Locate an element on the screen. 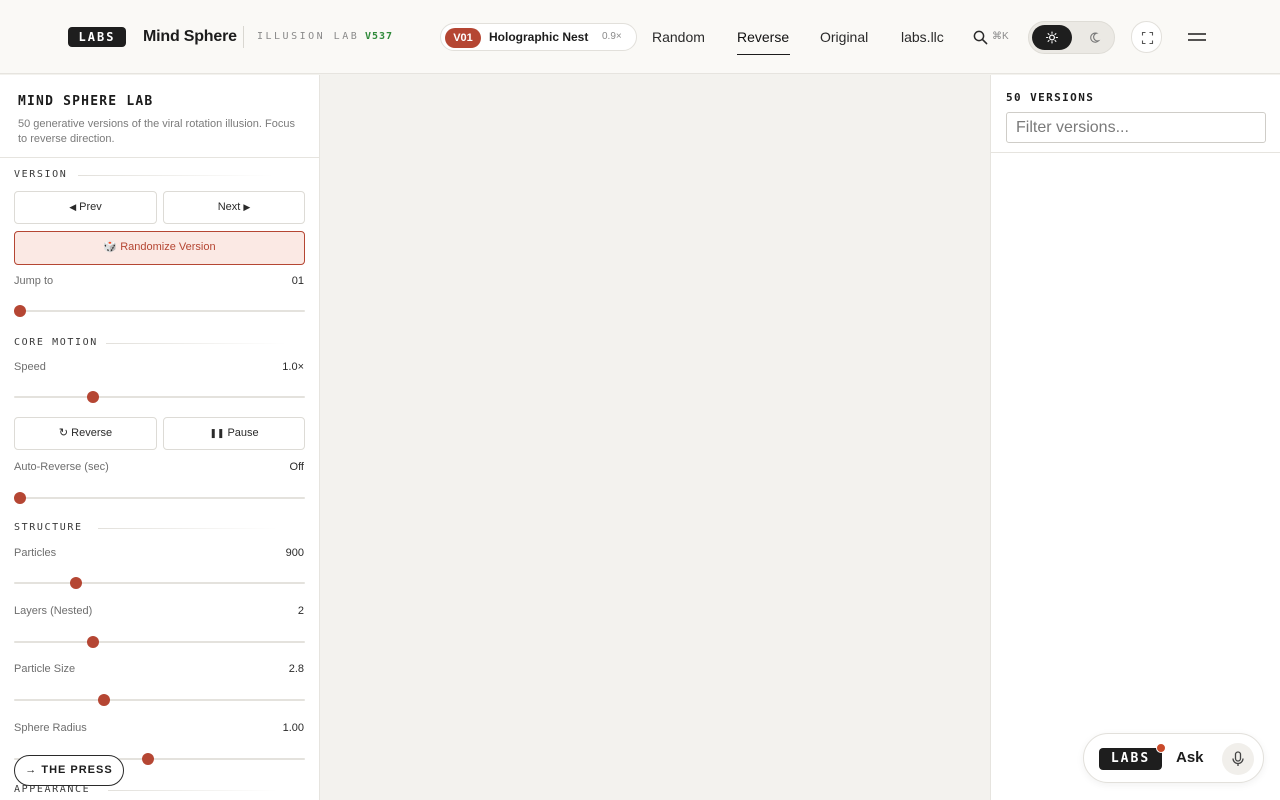 The image size is (1280, 800). section-structure-label: STRUCTURE is located at coordinates (48, 527).